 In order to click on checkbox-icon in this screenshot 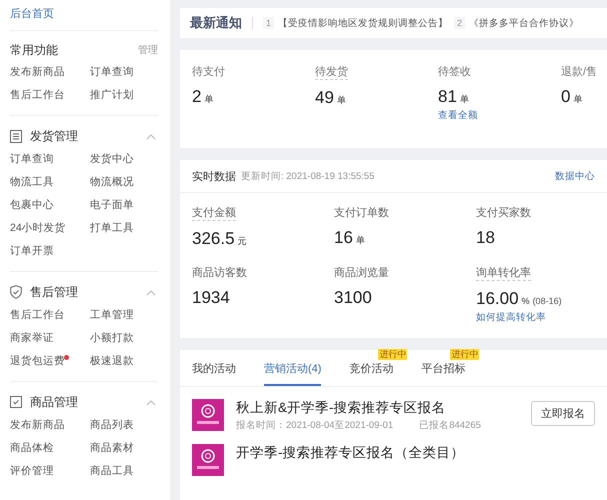, I will do `click(16, 402)`.